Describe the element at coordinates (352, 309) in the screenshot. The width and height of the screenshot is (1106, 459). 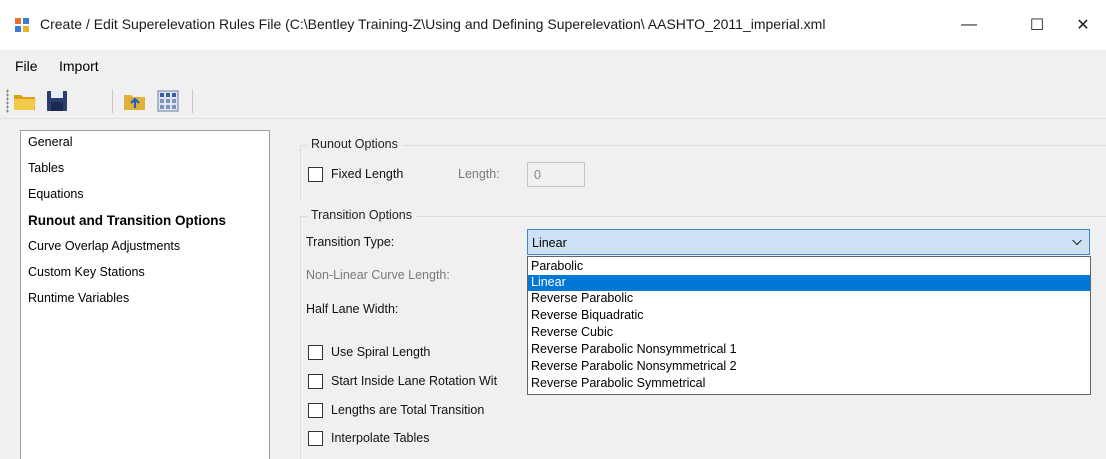
I see `half-lane-width-label: Half Lane Width:` at that location.